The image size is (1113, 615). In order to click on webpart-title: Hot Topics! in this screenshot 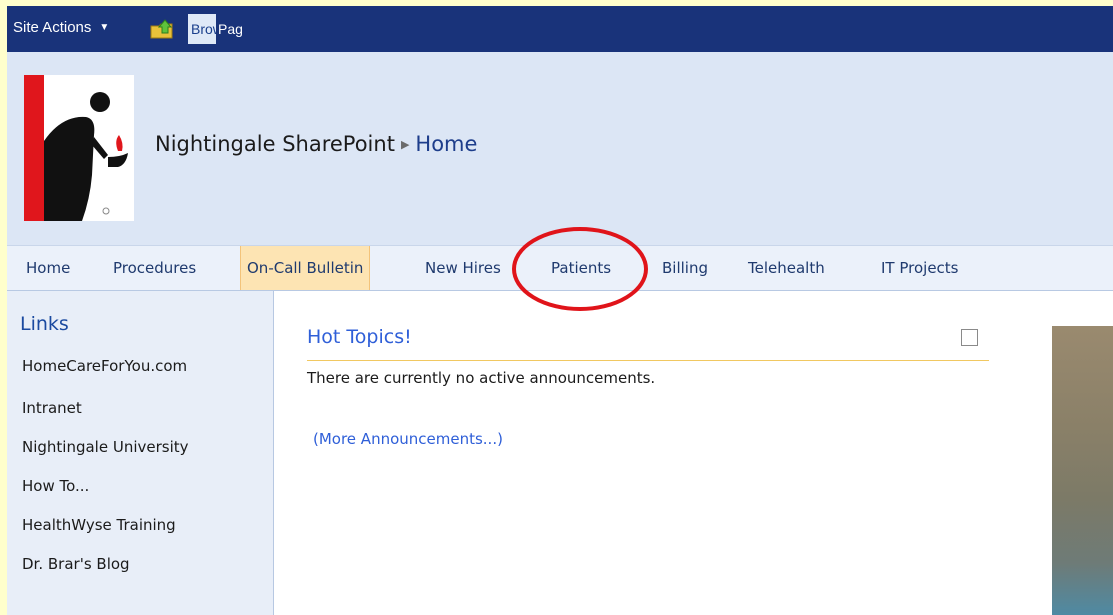, I will do `click(359, 337)`.